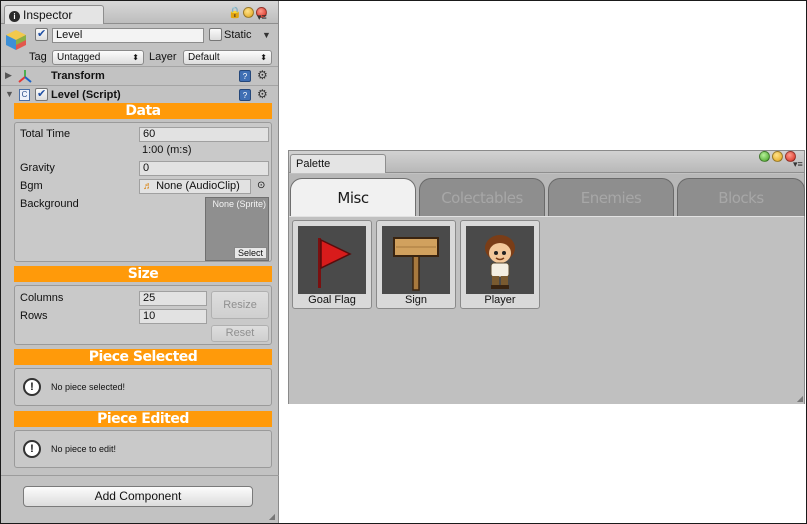 Image resolution: width=807 pixels, height=524 pixels. What do you see at coordinates (416, 300) in the screenshot?
I see `sign-label: Sign` at bounding box center [416, 300].